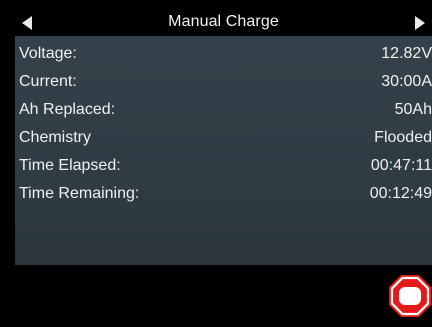 The height and width of the screenshot is (327, 432). What do you see at coordinates (406, 53) in the screenshot?
I see `reading-value: 12.82V` at bounding box center [406, 53].